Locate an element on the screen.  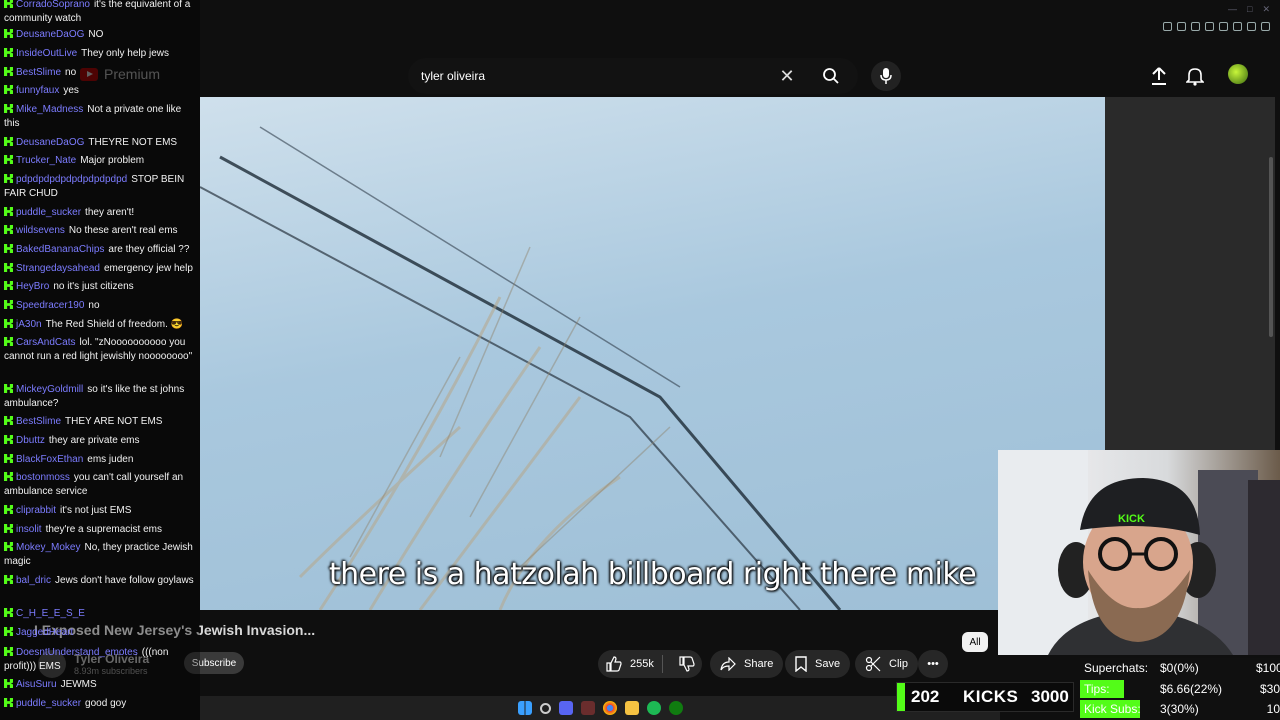
share-button: Share is located at coordinates (747, 664).